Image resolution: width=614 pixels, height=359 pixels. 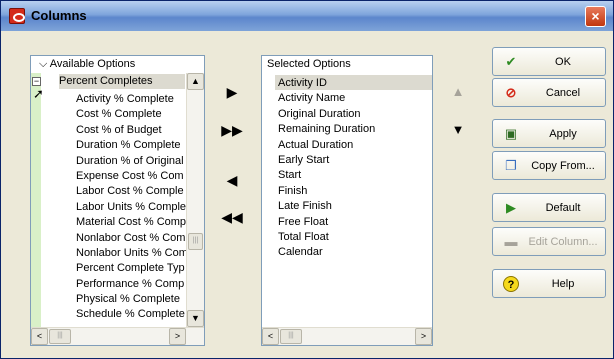 I want to click on available-options-header: ⌵ Available Options, so click(x=117, y=64).